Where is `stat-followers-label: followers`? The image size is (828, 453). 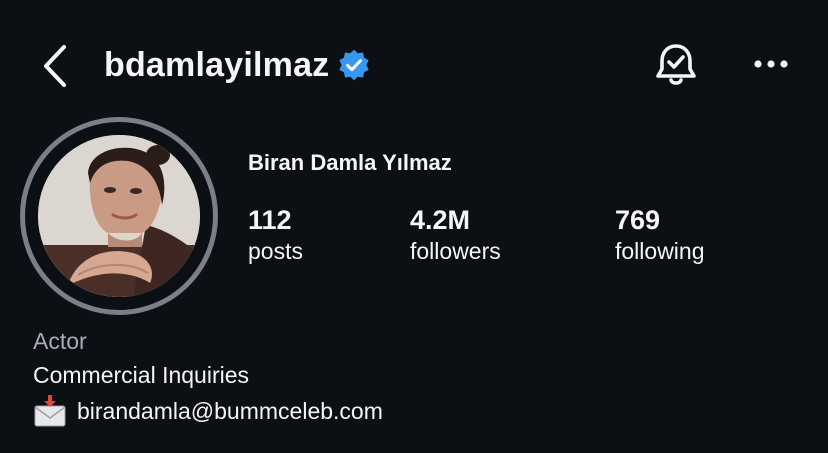
stat-followers-label: followers is located at coordinates (455, 251).